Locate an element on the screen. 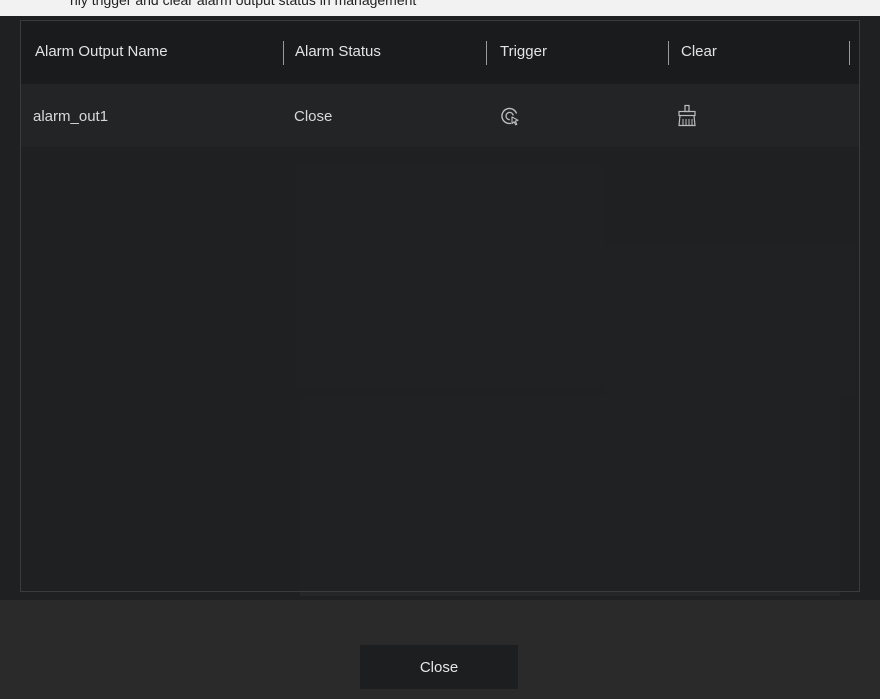  trigger-button is located at coordinates (510, 116).